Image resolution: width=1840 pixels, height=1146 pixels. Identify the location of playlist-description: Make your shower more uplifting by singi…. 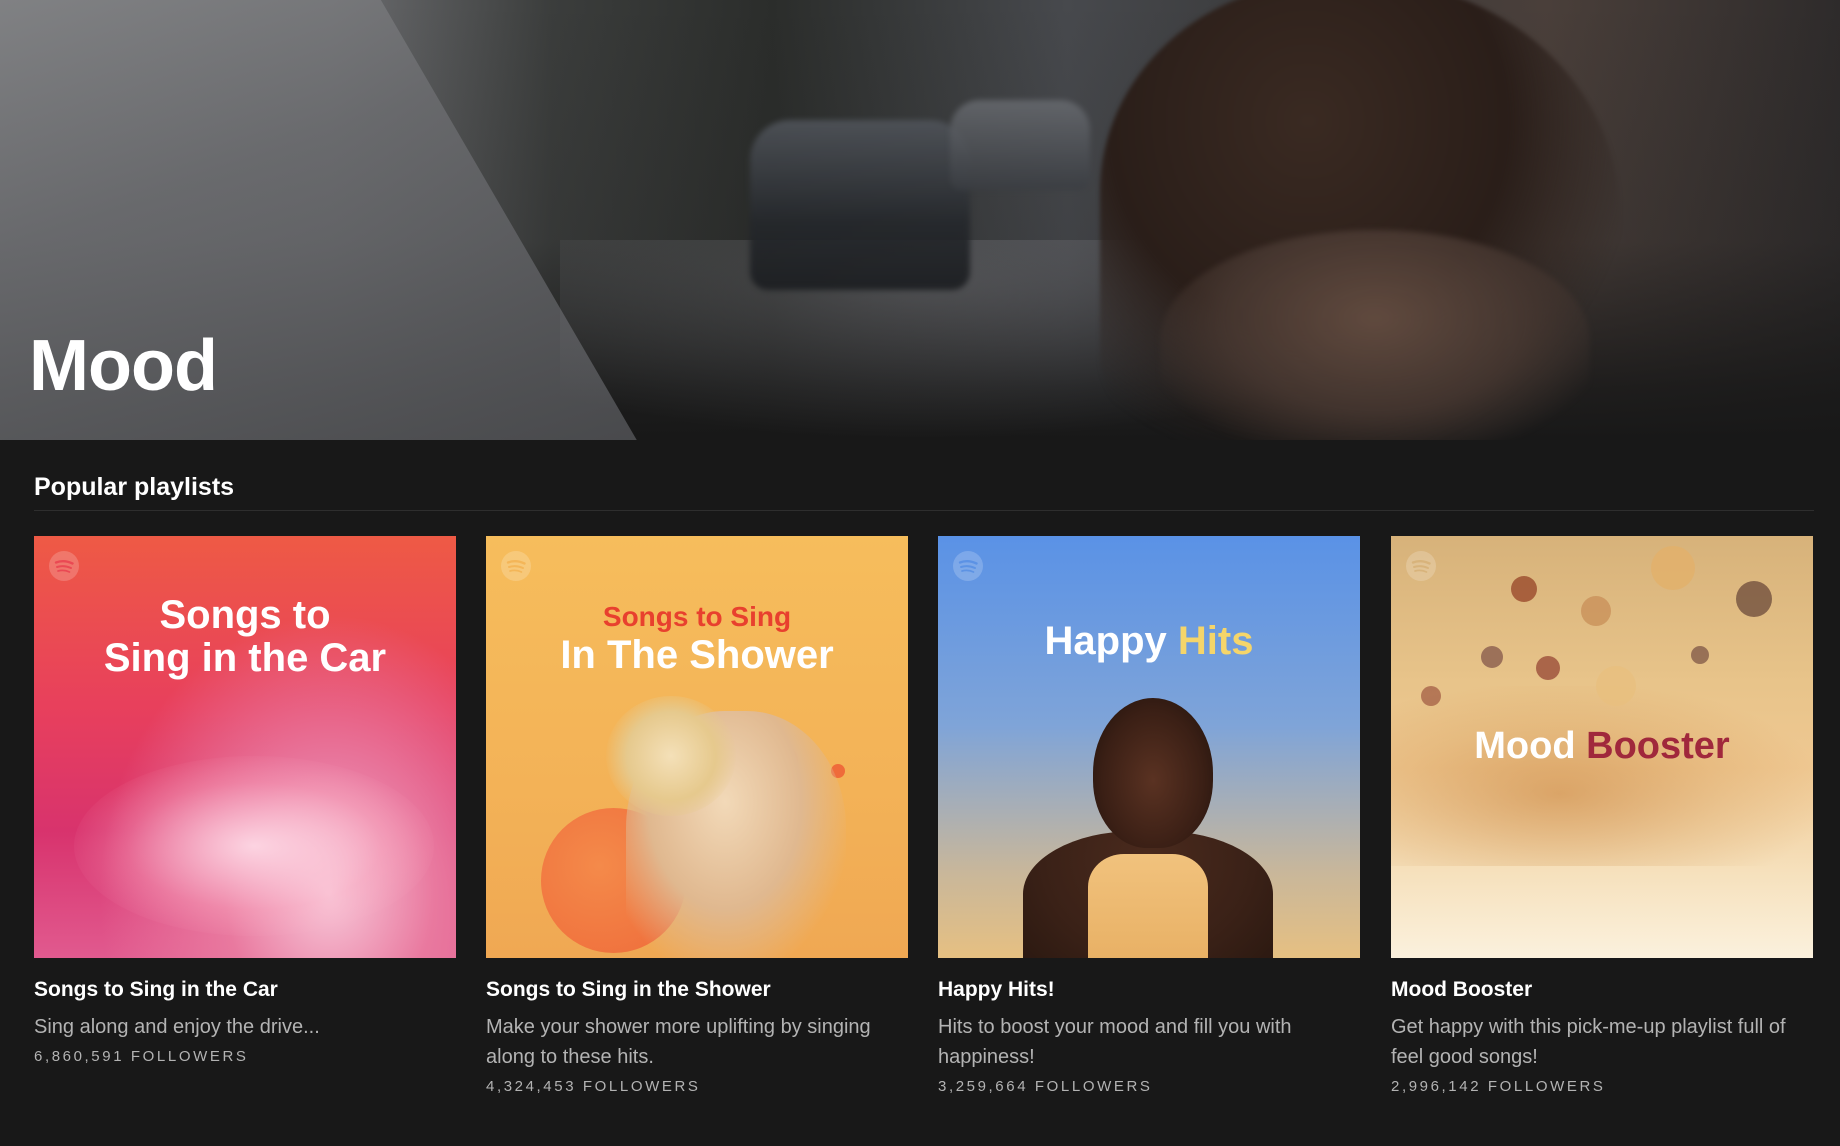
(678, 1042).